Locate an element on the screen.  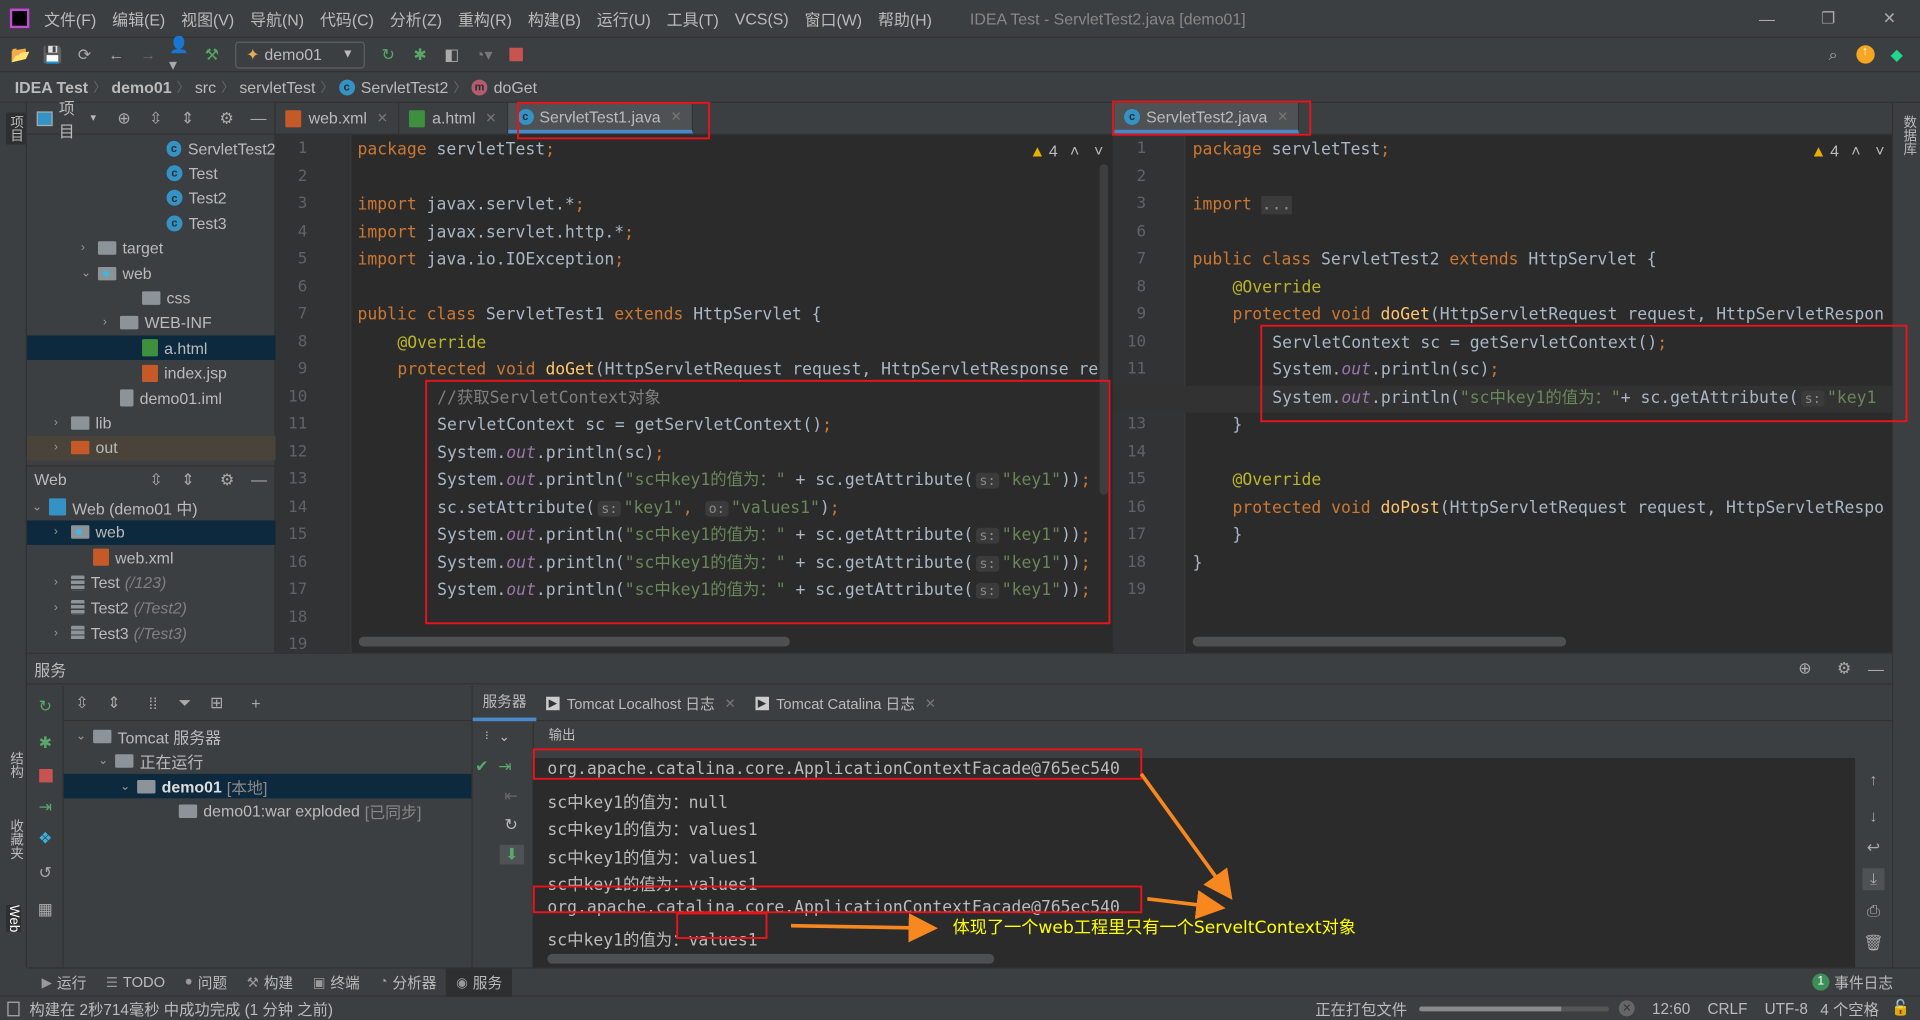
minimize-button: — is located at coordinates (1767, 18).